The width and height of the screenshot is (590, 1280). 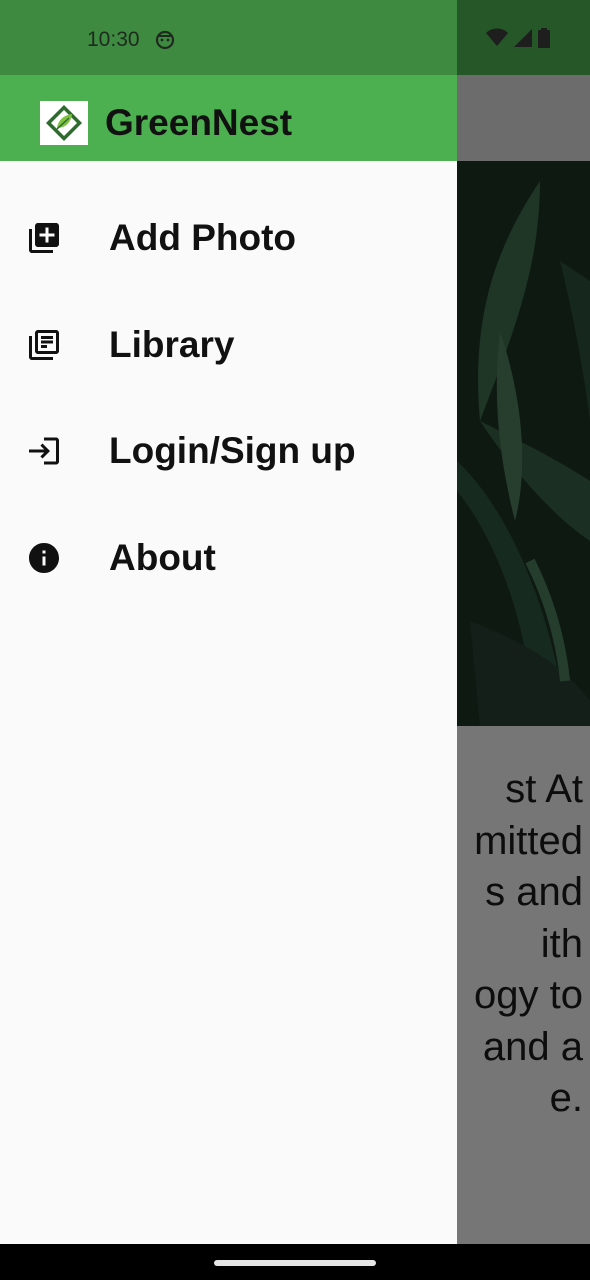 What do you see at coordinates (232, 451) in the screenshot?
I see `menu-item-label: Login/Sign up` at bounding box center [232, 451].